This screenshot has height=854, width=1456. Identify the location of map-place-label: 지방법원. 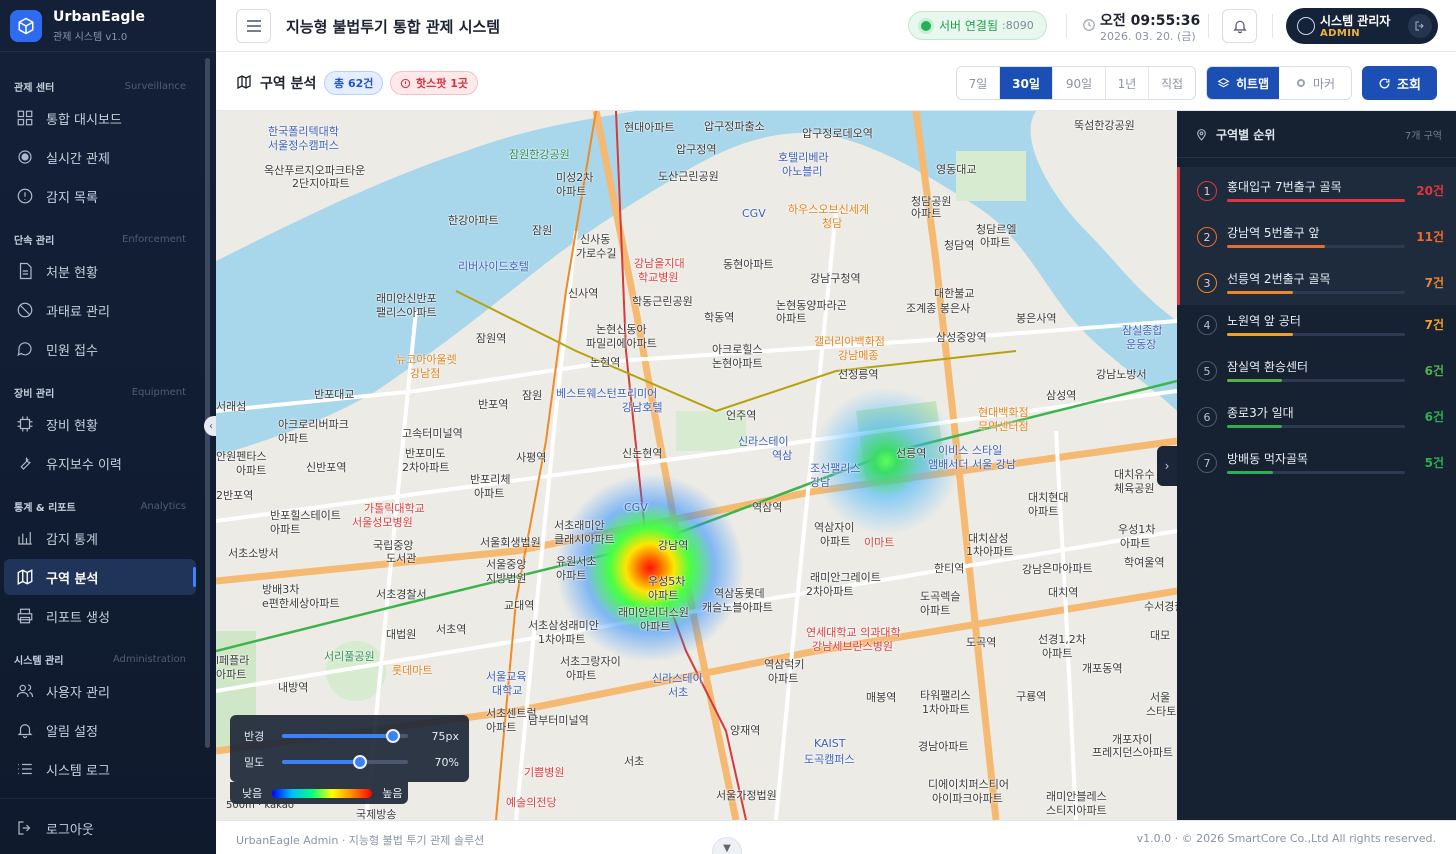
(506, 578).